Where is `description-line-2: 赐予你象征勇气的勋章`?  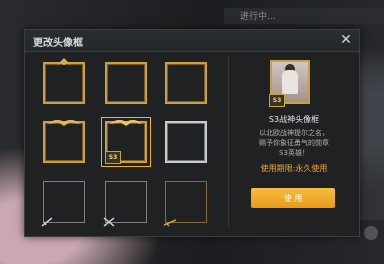 description-line-2: 赐予你象征勇气的勋章 is located at coordinates (294, 143).